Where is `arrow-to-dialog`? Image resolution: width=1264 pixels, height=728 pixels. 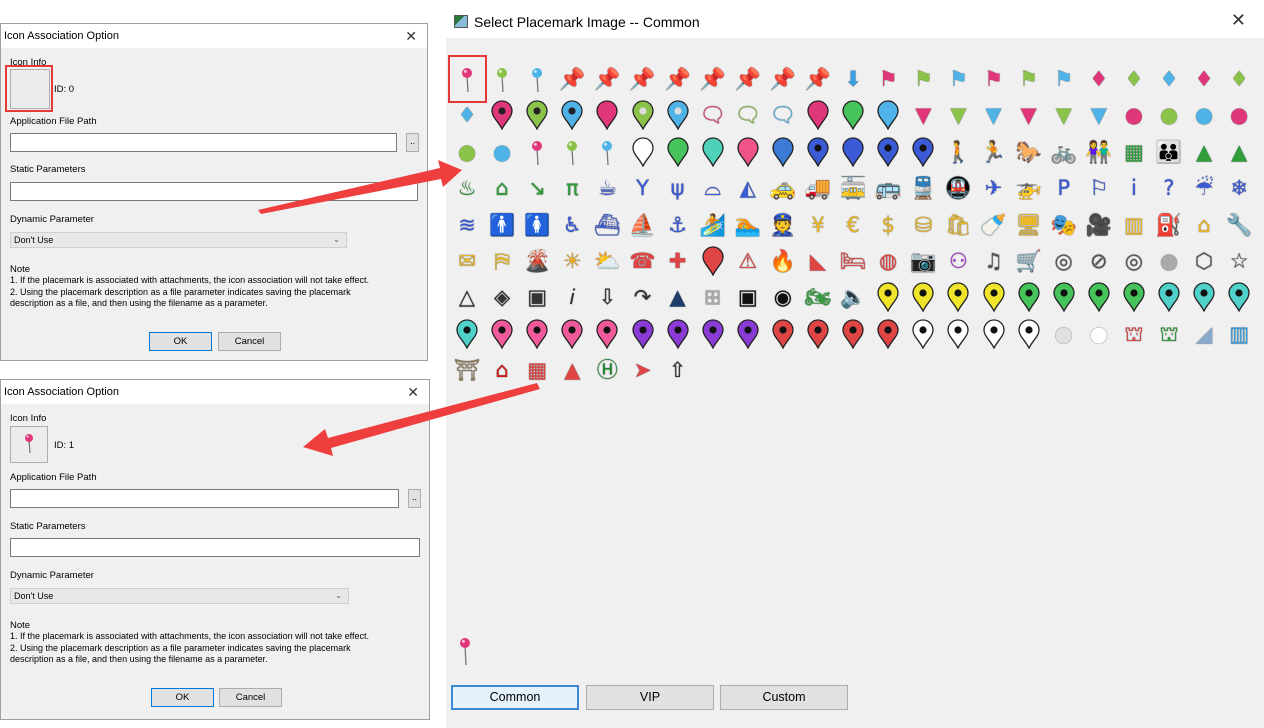
arrow-to-dialog is located at coordinates (421, 419).